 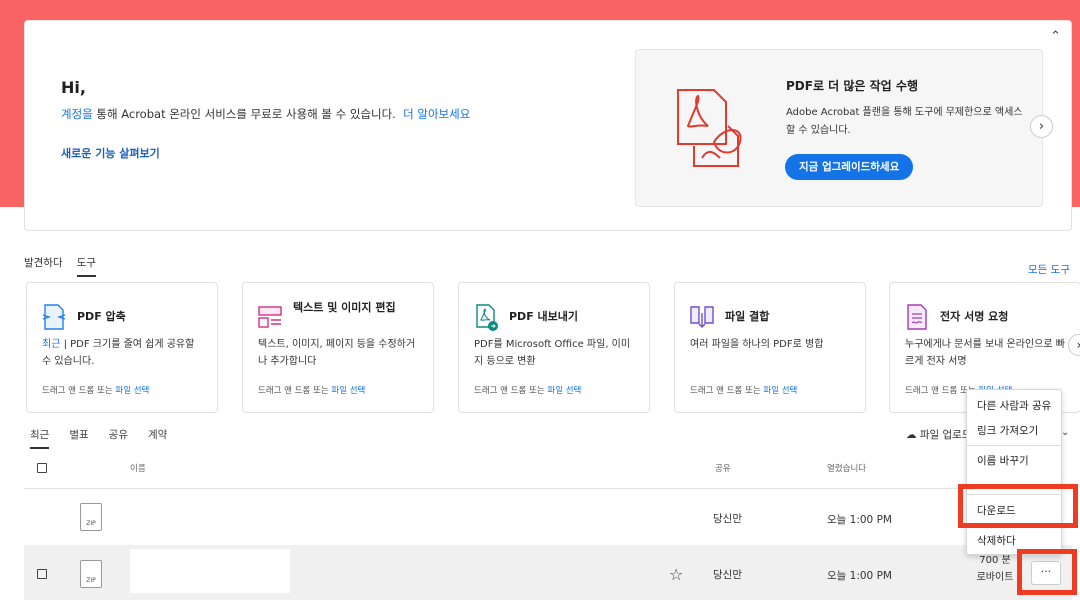 I want to click on menu-delete: 삭제하다, so click(x=996, y=540).